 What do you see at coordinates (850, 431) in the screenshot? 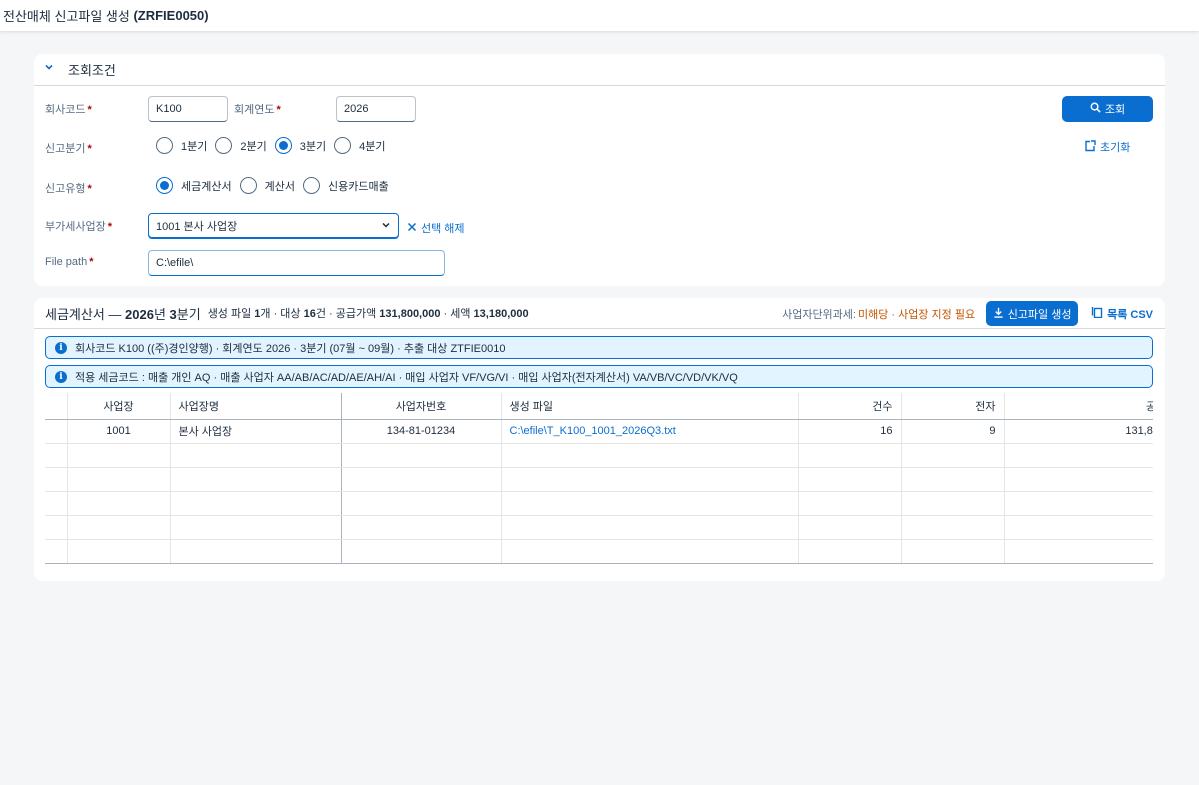
I see `cell-count: 16` at bounding box center [850, 431].